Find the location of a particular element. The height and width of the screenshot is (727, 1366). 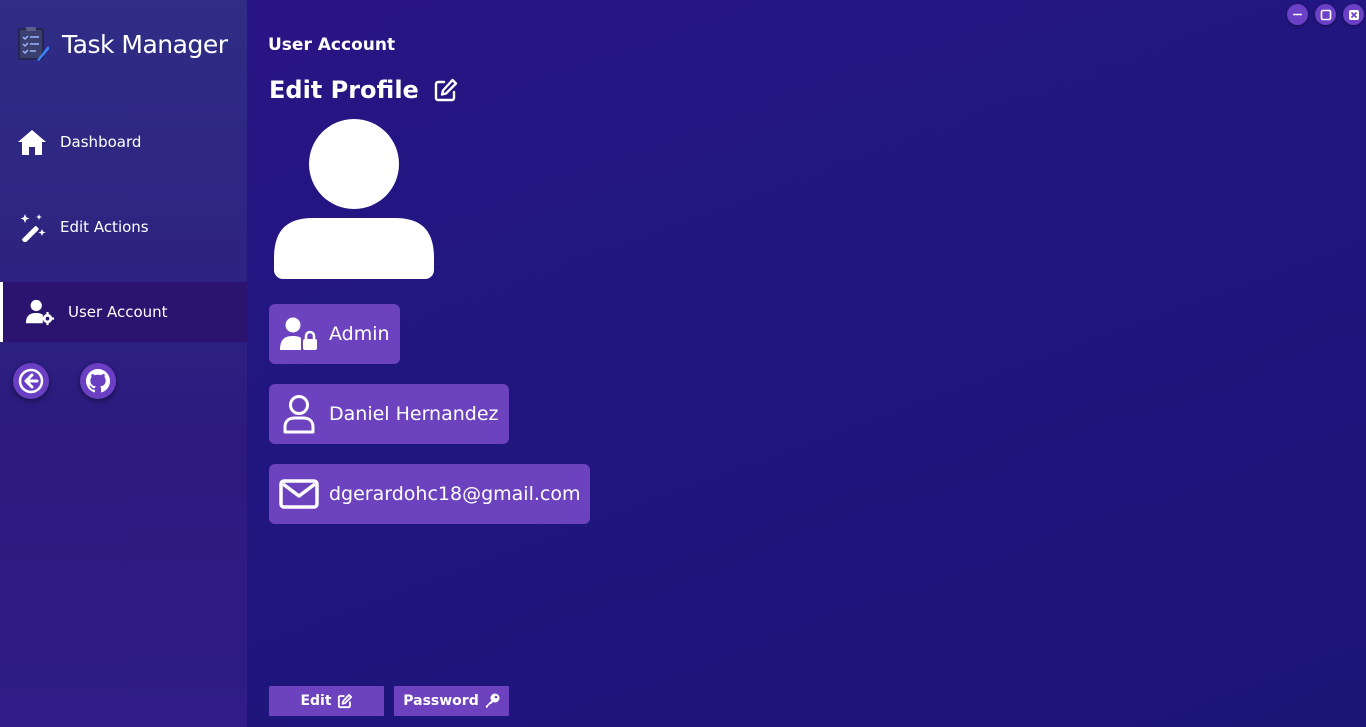

user-icon is located at coordinates (299, 414).